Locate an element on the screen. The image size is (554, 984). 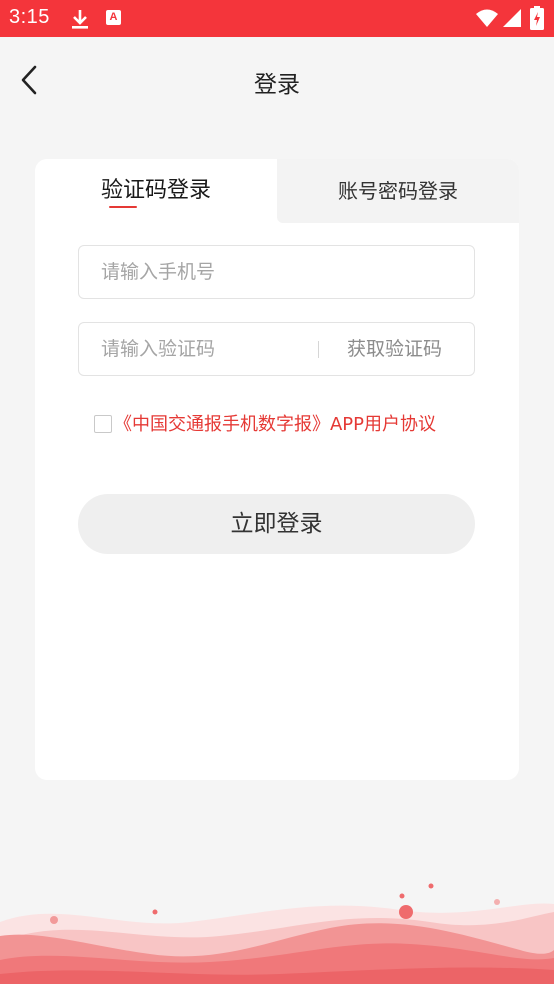
code-field: 获取验证码 is located at coordinates (276, 349).